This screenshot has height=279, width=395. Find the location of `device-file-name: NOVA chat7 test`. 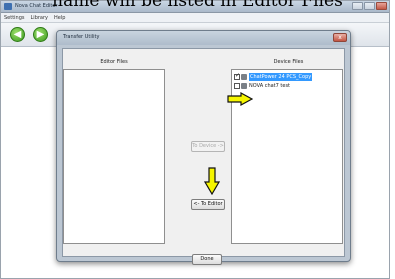

device-file-name: NOVA chat7 test is located at coordinates (269, 86).